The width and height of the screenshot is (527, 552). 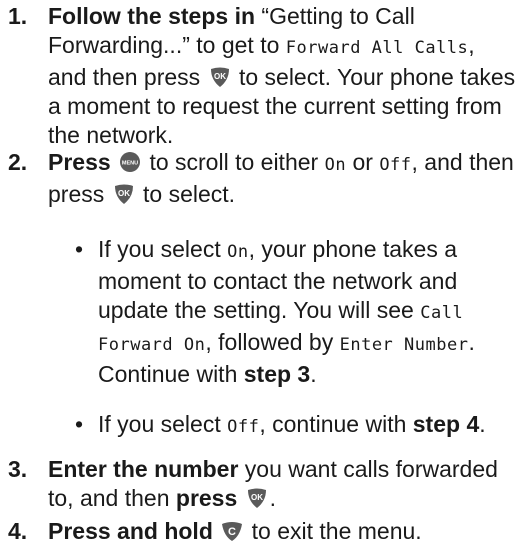 I want to click on step-reference: step 4, so click(x=446, y=424).